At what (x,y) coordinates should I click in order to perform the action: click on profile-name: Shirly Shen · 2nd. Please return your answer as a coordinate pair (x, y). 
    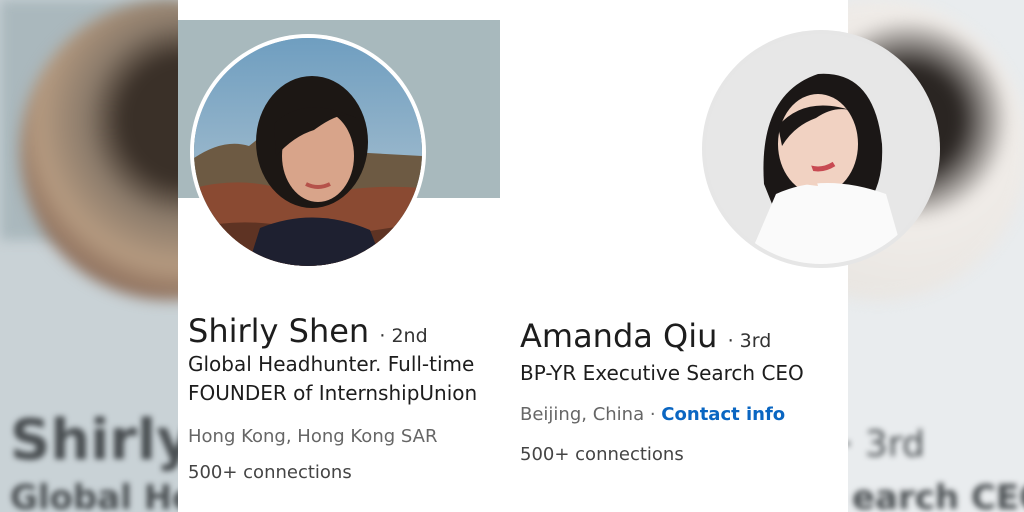
    Looking at the image, I should click on (308, 331).